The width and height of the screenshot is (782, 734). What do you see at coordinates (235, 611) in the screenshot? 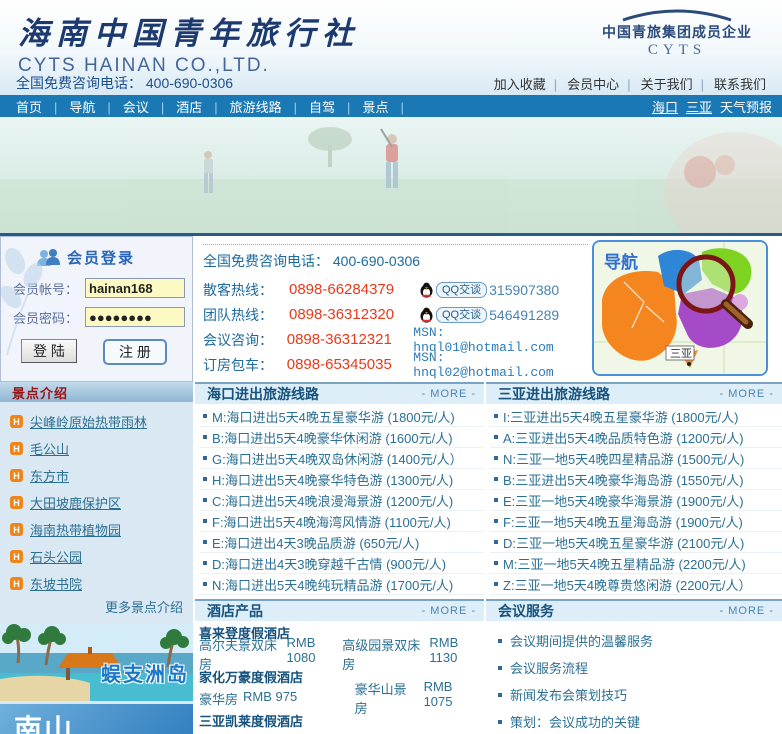
I see `hotels-title: 酒店产品` at bounding box center [235, 611].